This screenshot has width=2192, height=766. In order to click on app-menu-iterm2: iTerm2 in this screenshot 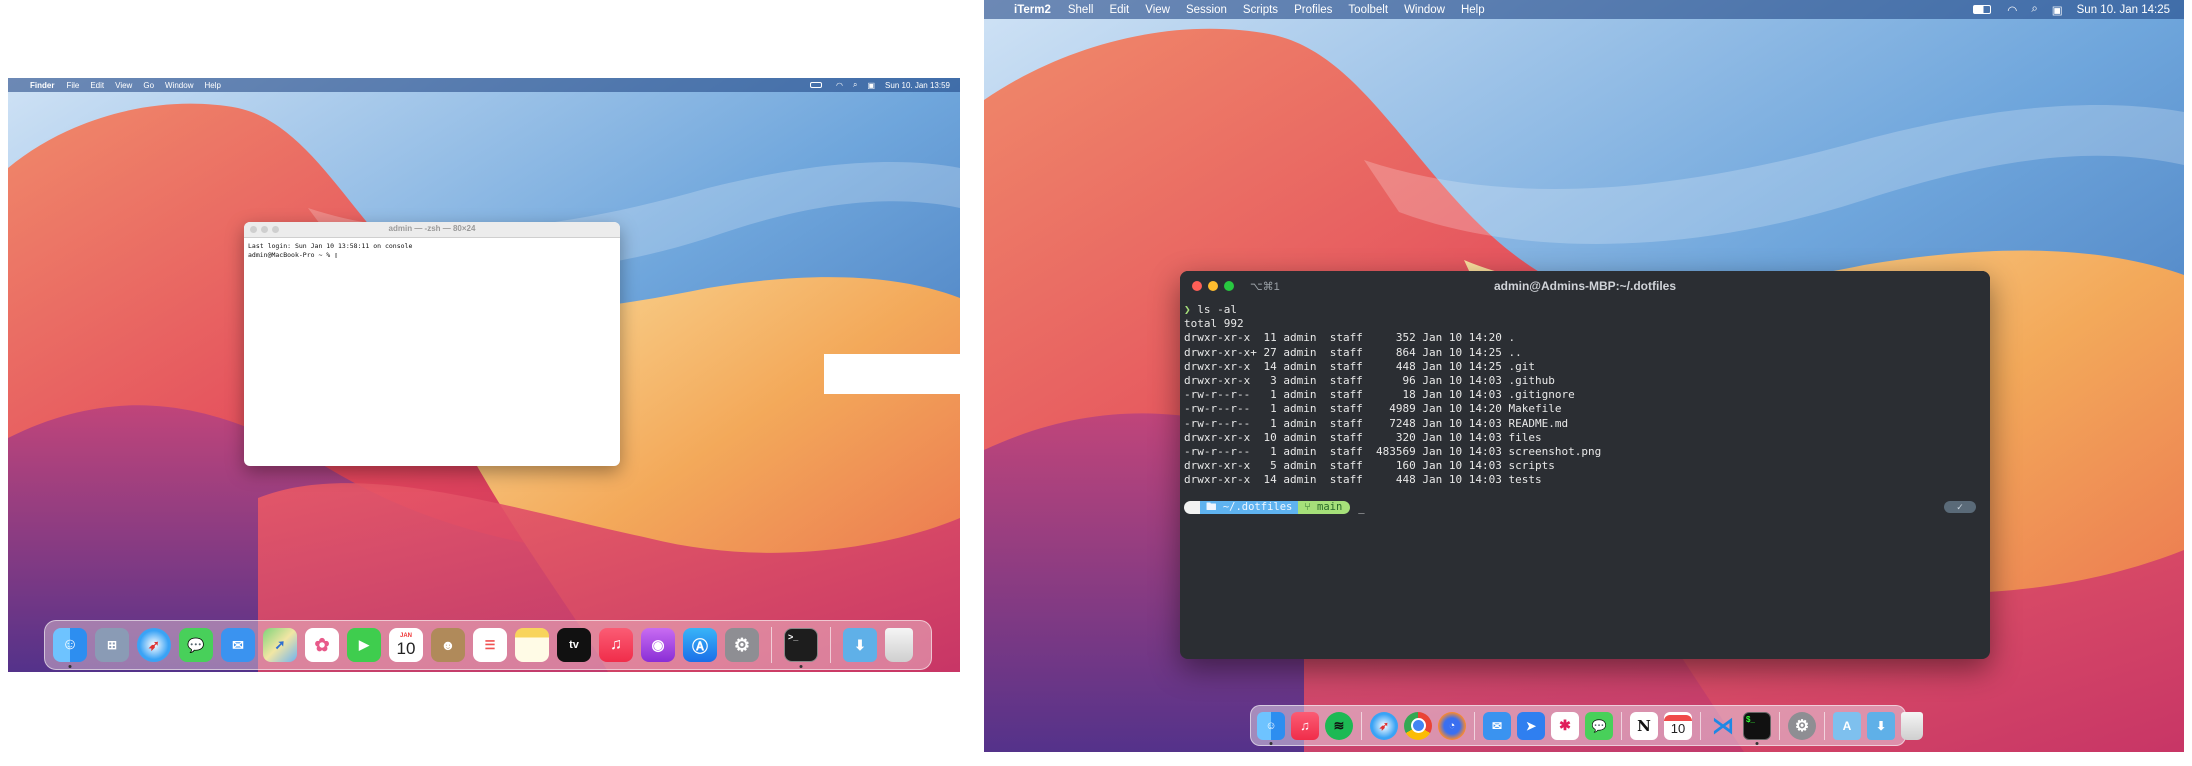, I will do `click(1032, 10)`.